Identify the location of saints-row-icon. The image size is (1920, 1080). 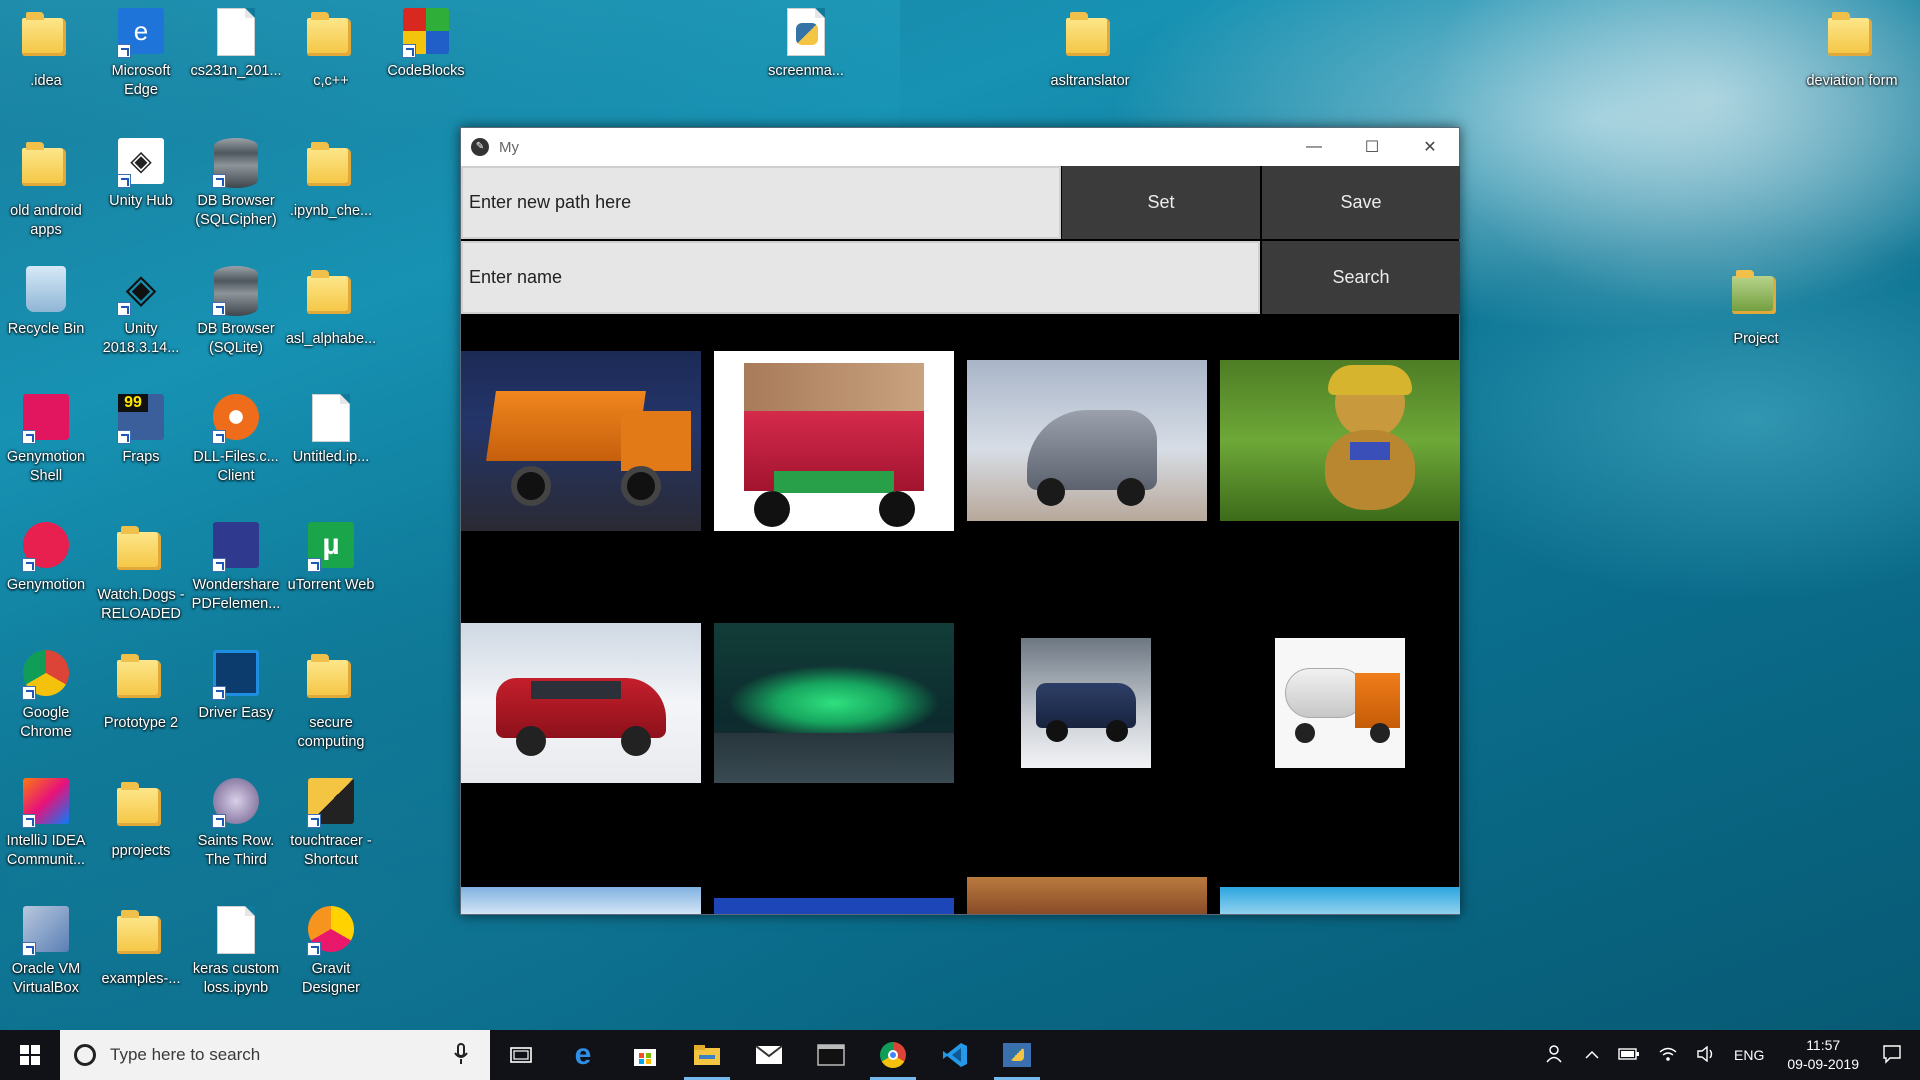
(236, 803).